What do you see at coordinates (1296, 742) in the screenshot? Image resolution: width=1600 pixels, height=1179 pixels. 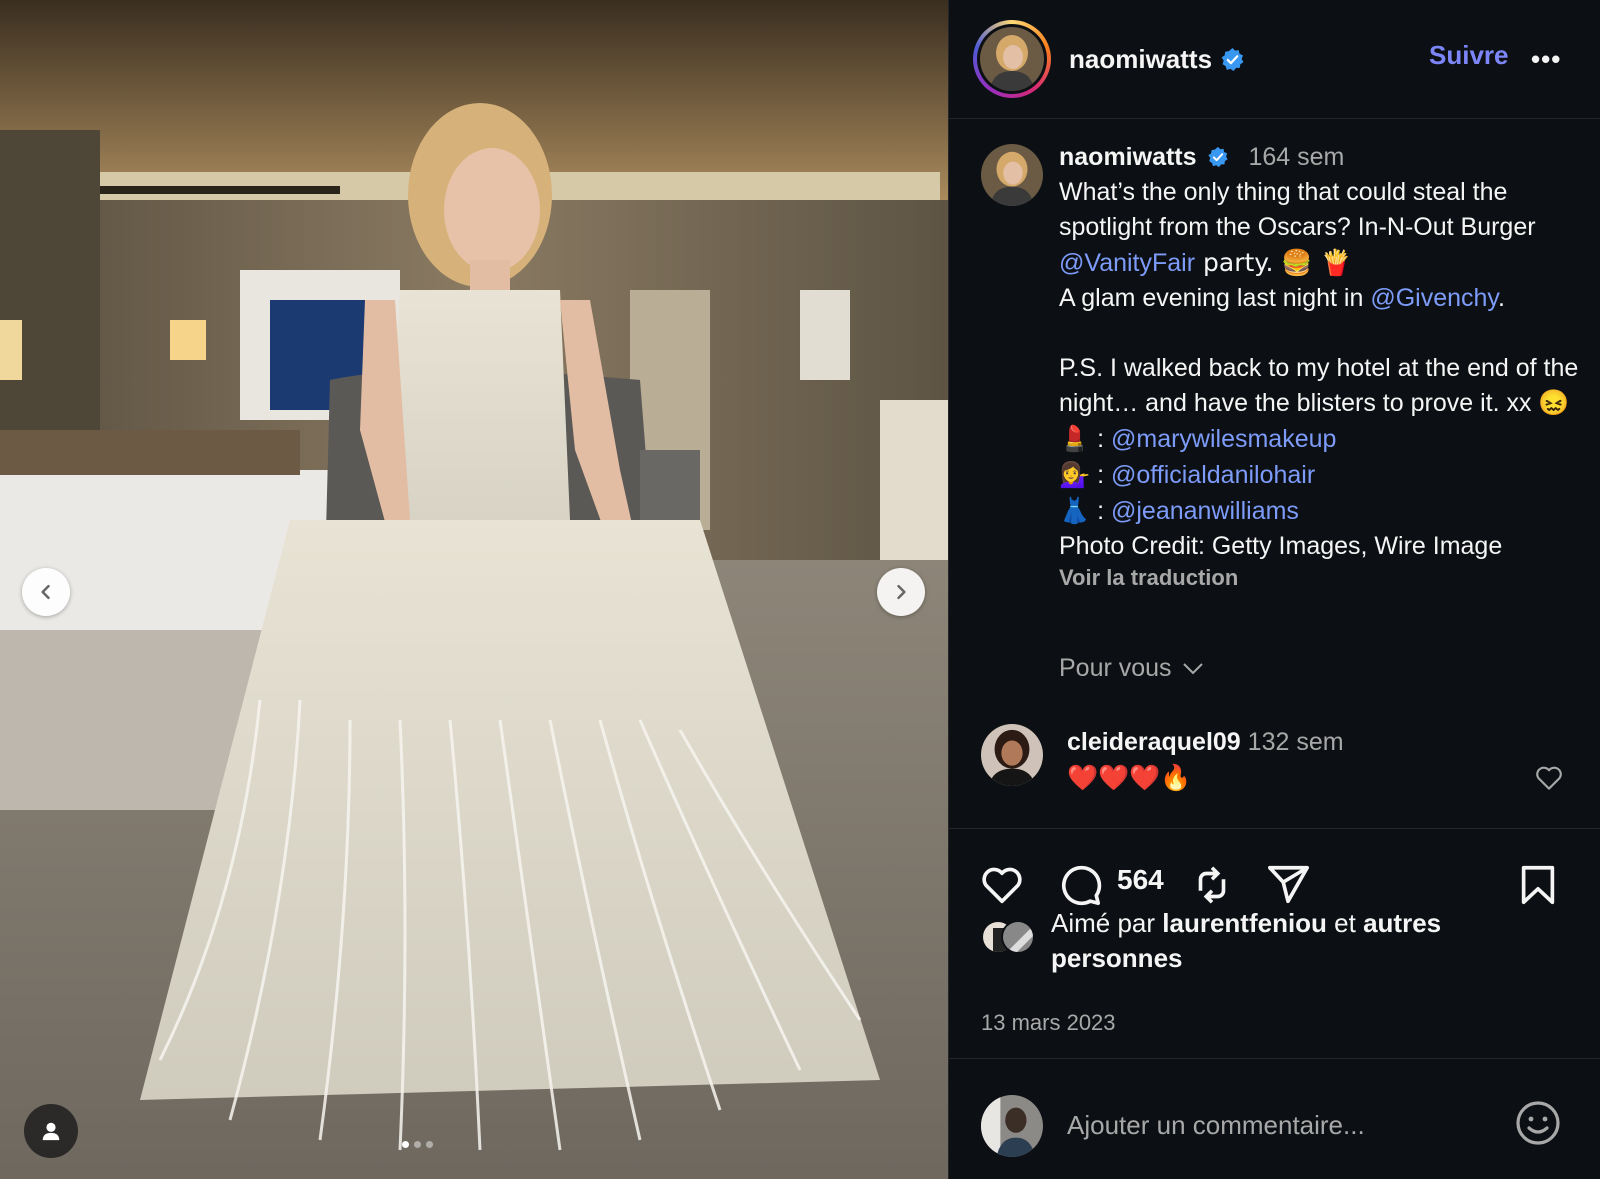 I see `comment-time: 132 sem` at bounding box center [1296, 742].